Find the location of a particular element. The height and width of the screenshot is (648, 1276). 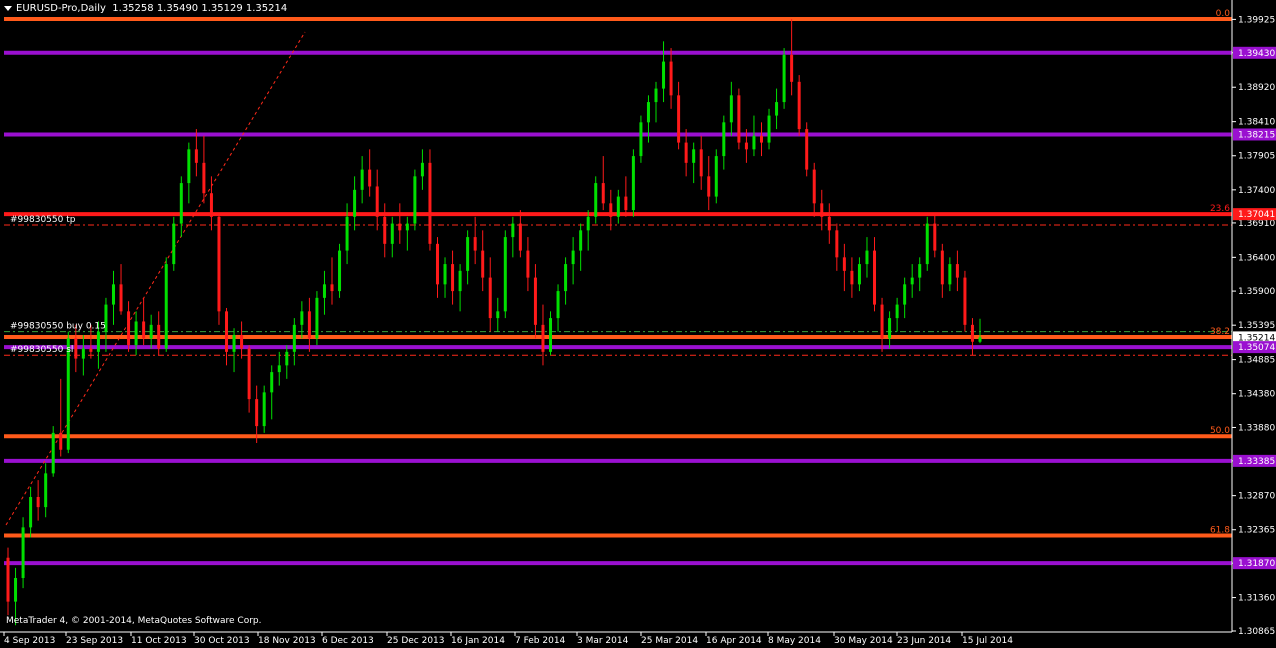

x-tick-label: 30 Oct 2013 is located at coordinates (222, 641).